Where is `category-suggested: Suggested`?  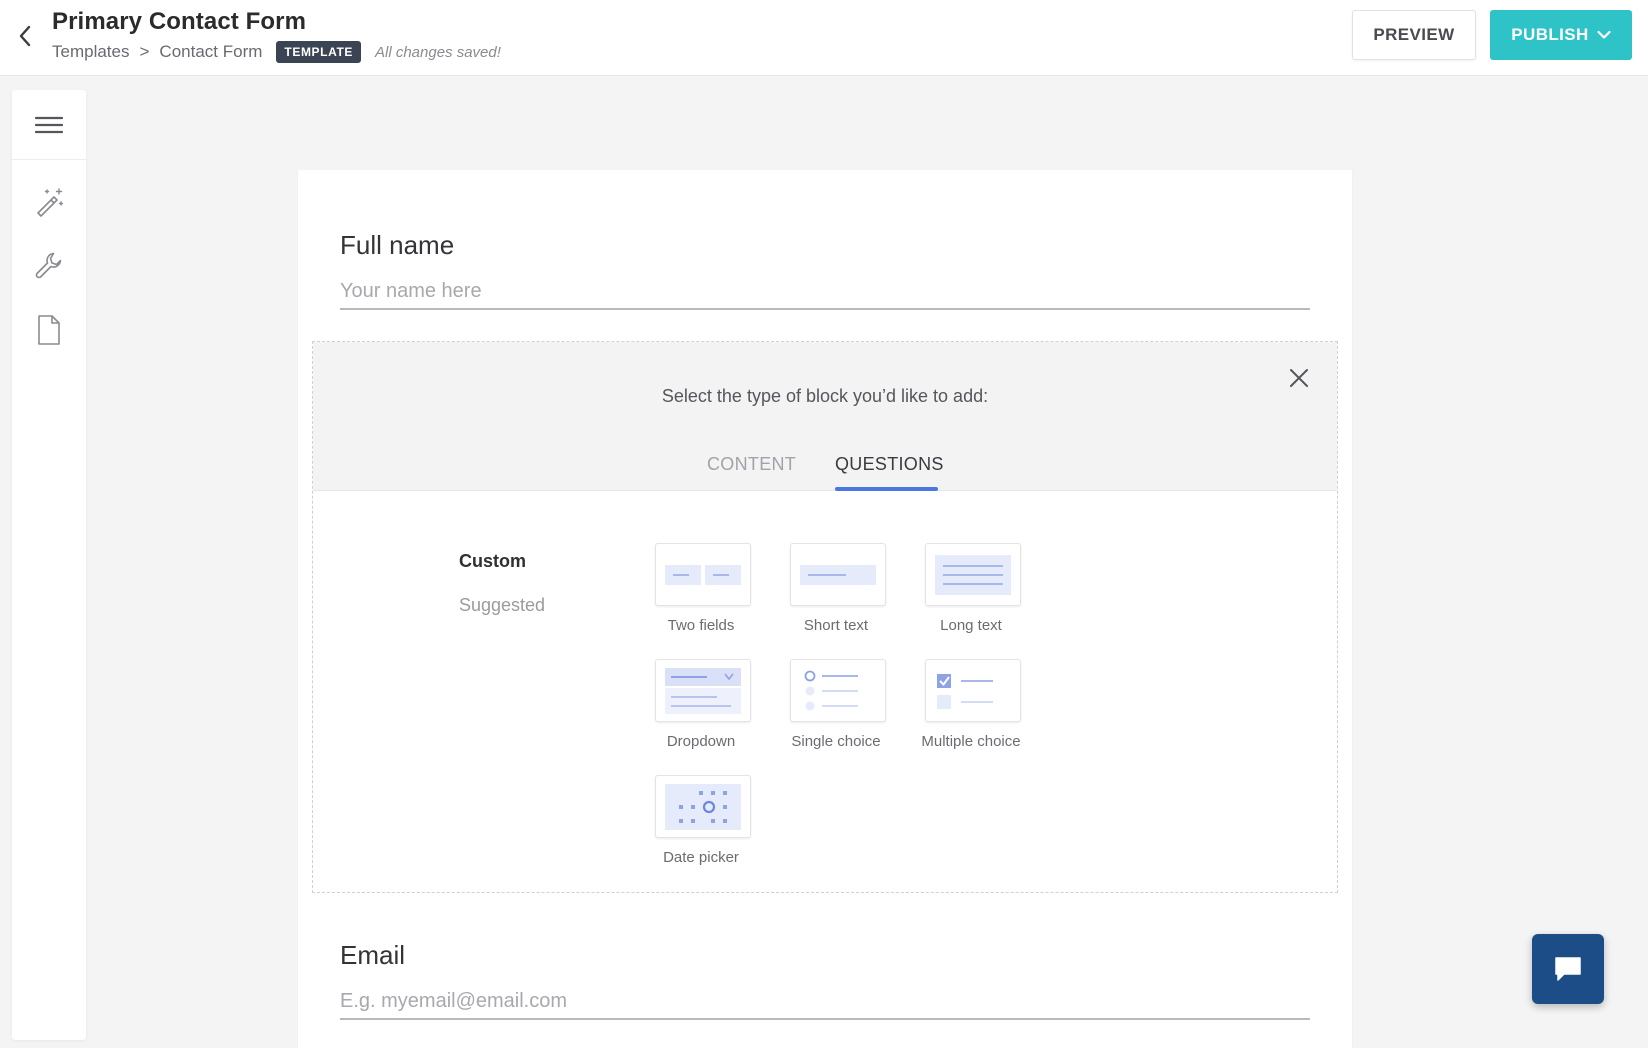
category-suggested: Suggested is located at coordinates (502, 605).